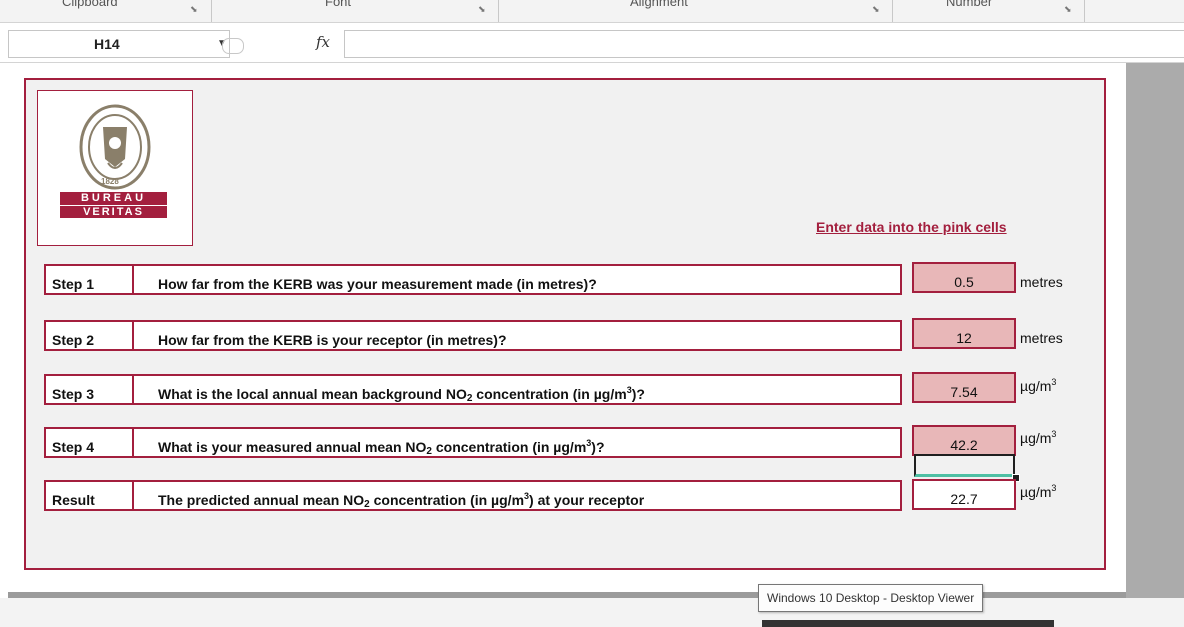 The image size is (1184, 627). I want to click on step-4-unit-base: µg/m, so click(1036, 438).